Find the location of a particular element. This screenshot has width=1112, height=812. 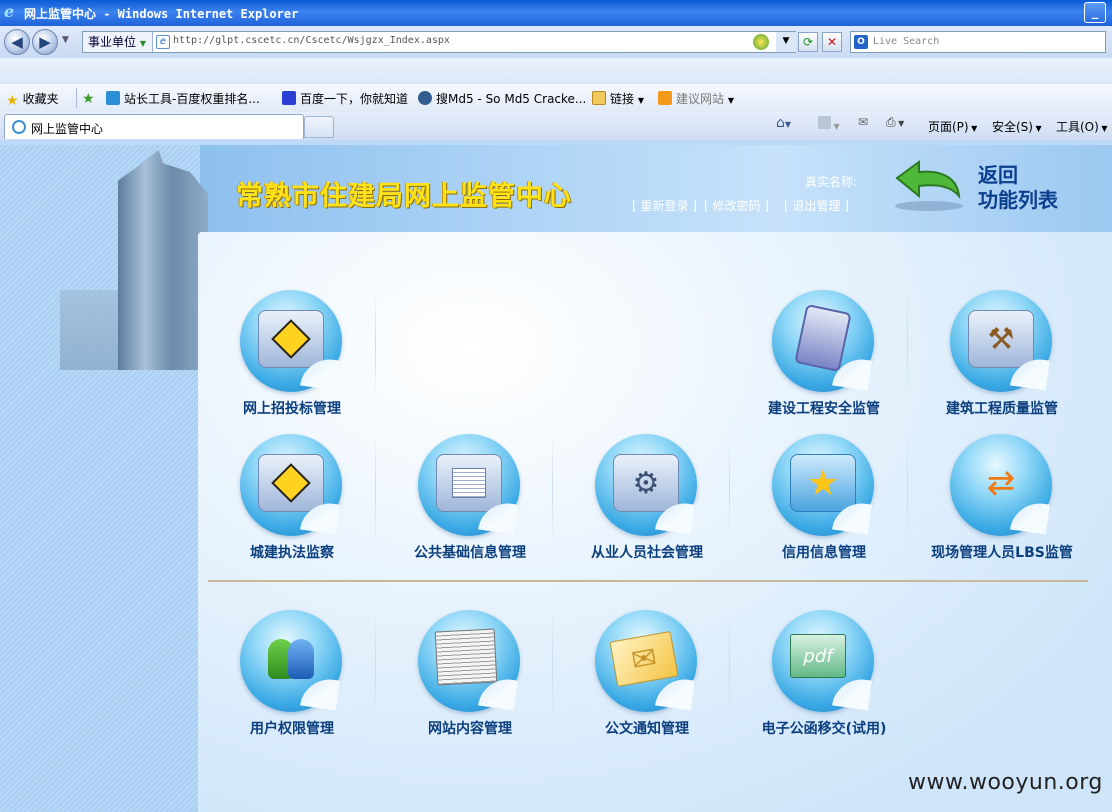

back-line1: 返回 is located at coordinates (998, 175).